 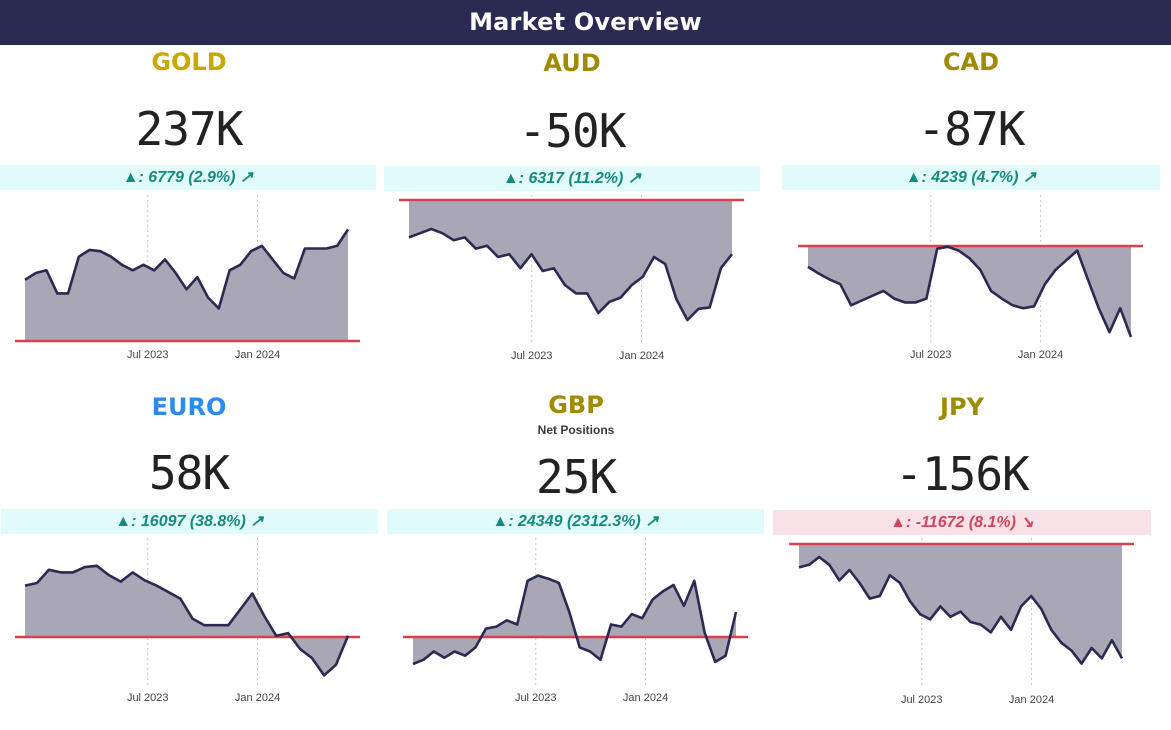 What do you see at coordinates (971, 177) in the screenshot?
I see `change-indicator: ▲: 4239 (4.7%) ↗` at bounding box center [971, 177].